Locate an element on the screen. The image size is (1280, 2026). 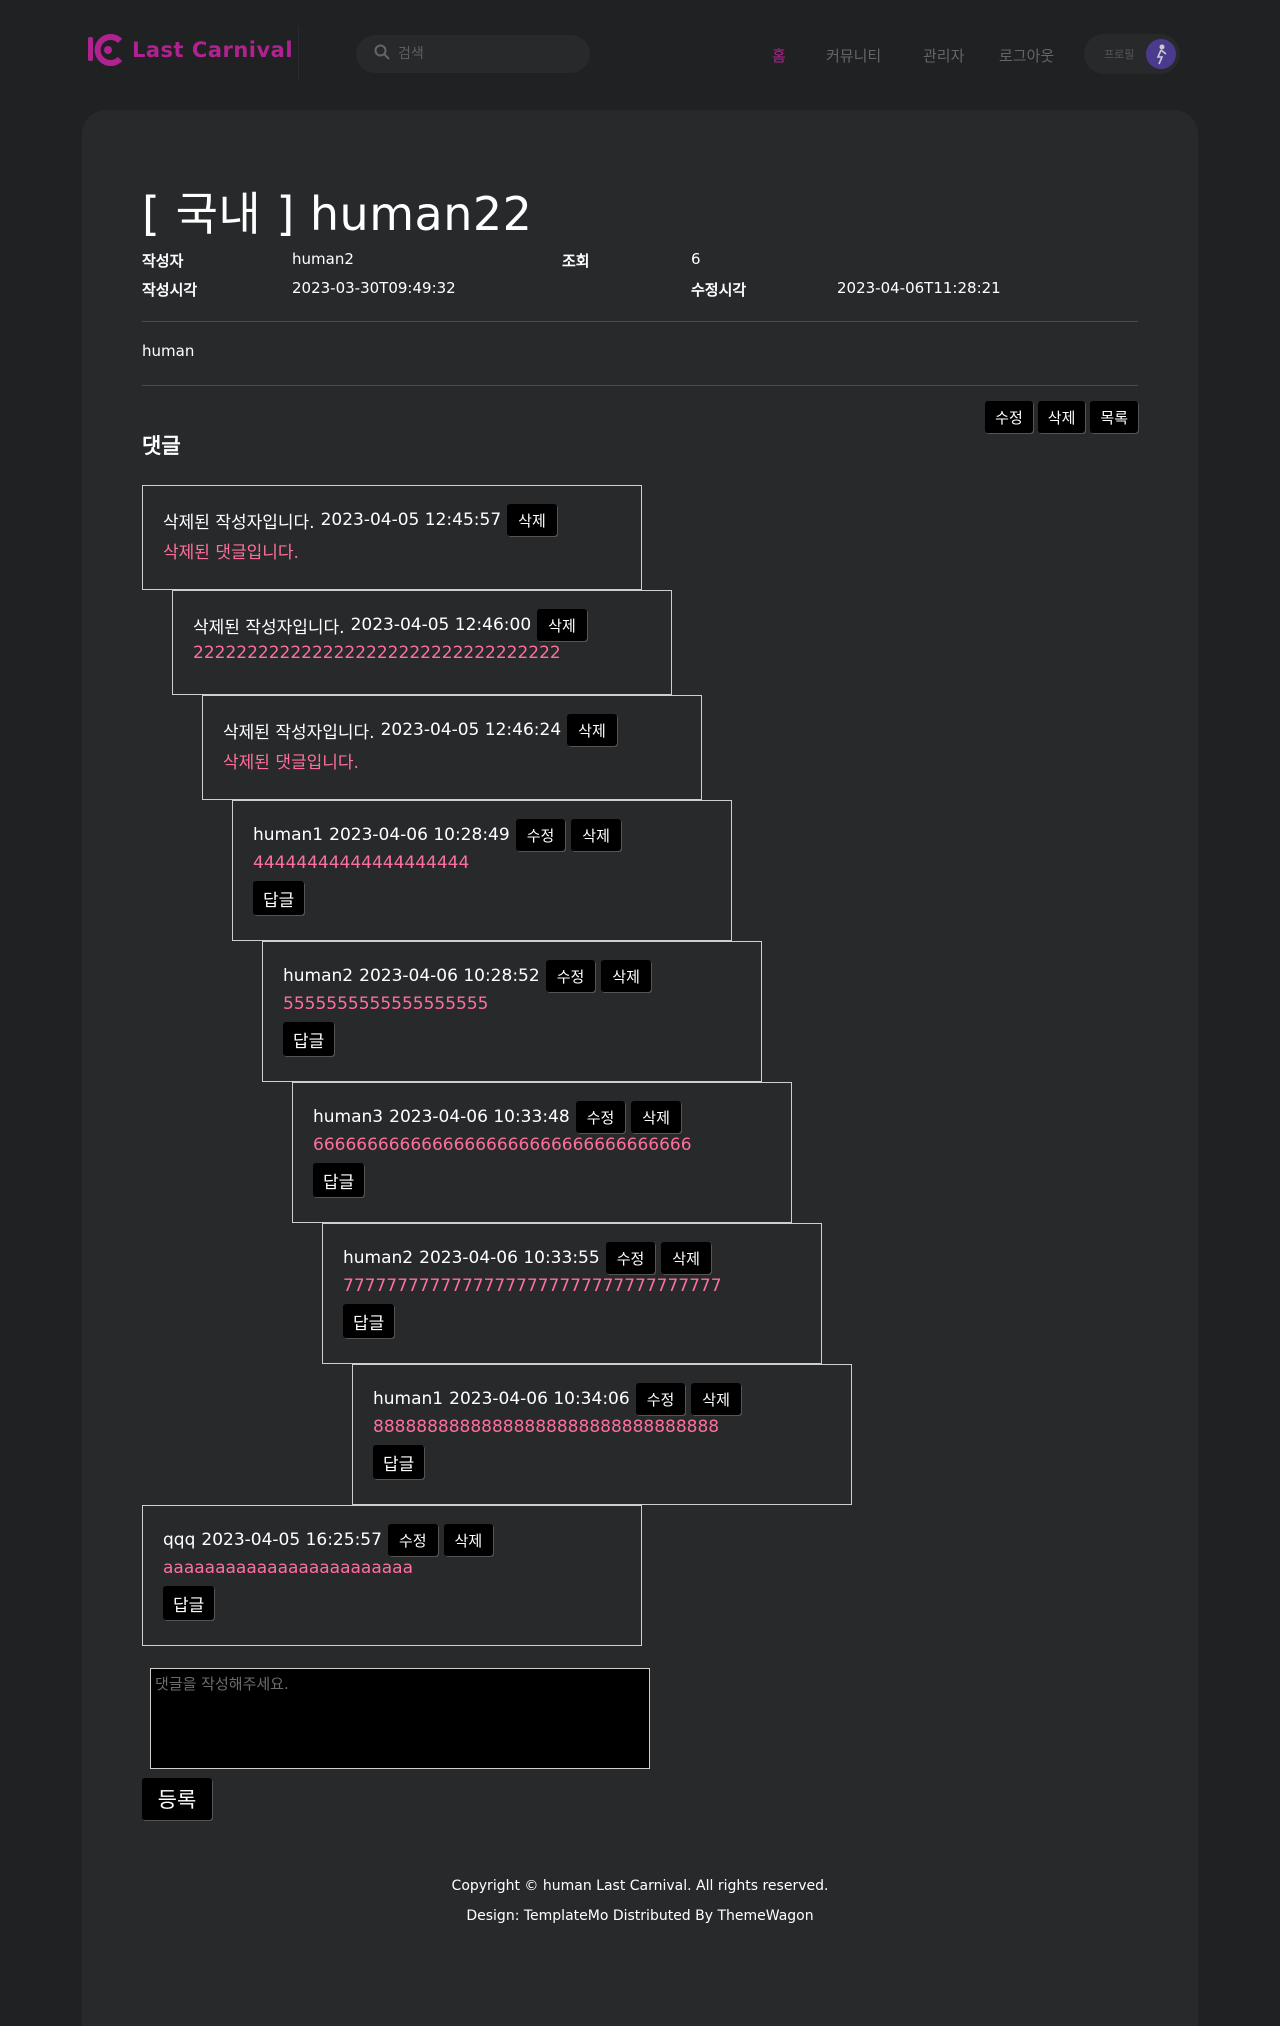
views-label: 조회 is located at coordinates (576, 261).